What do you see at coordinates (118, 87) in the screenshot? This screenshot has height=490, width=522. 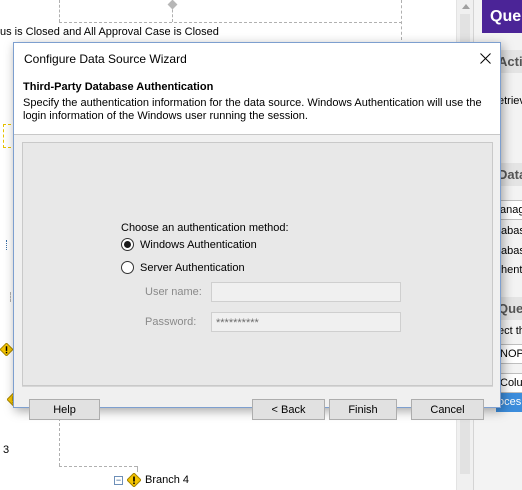 I see `wizard-step-title: Third-Party Database Authentication` at bounding box center [118, 87].